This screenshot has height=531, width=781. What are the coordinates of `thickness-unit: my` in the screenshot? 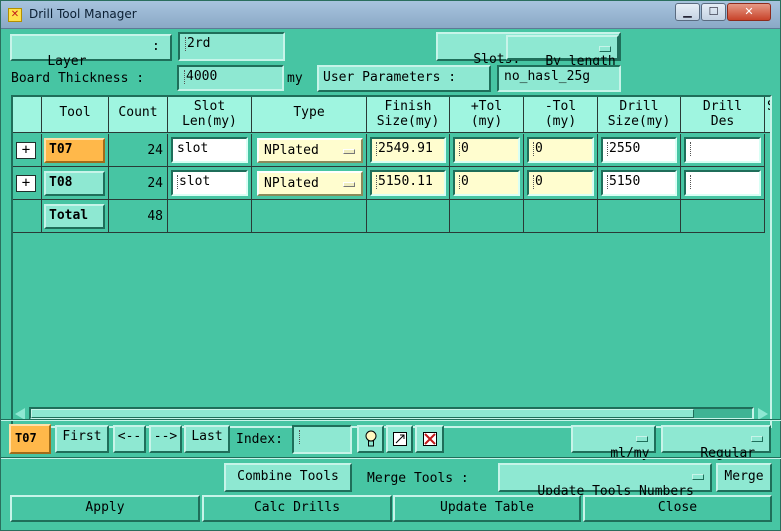 It's located at (295, 78).